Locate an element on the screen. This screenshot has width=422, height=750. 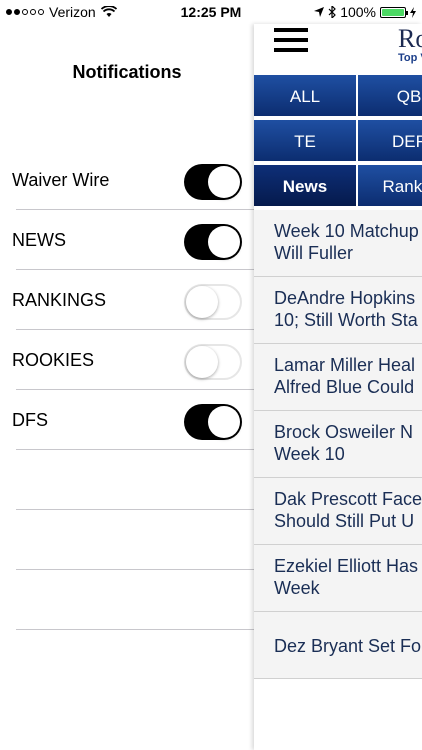
news-item: DeAndre Hopkins 10; Still Worth Sta is located at coordinates (338, 310).